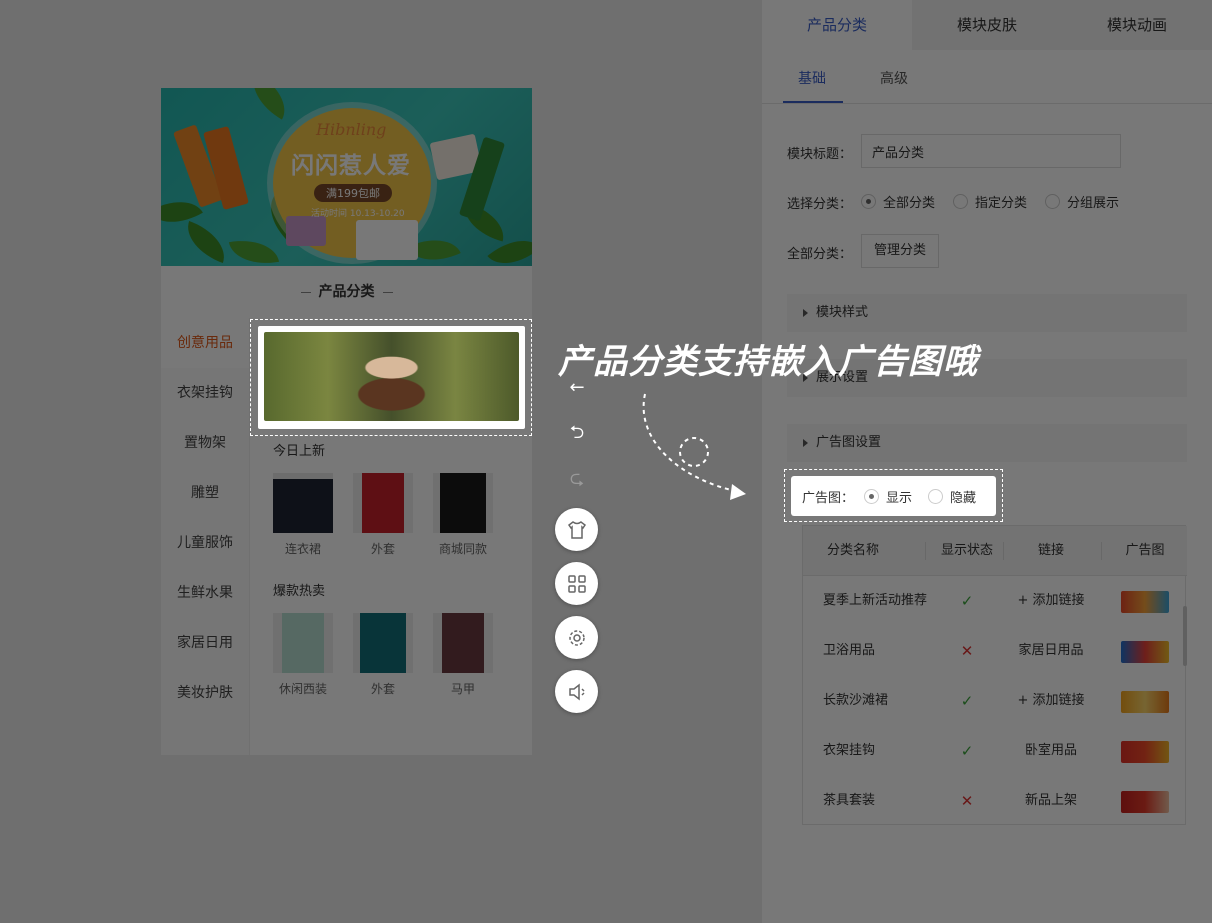  Describe the element at coordinates (577, 433) in the screenshot. I see `undo-icon: ⮌` at that location.